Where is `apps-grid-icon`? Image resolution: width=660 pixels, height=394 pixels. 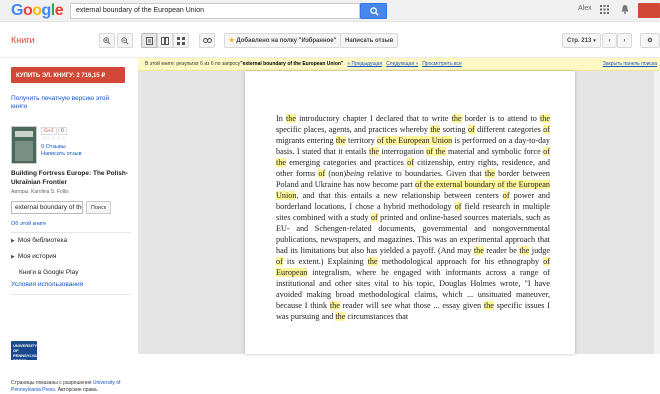
apps-grid-icon is located at coordinates (604, 9).